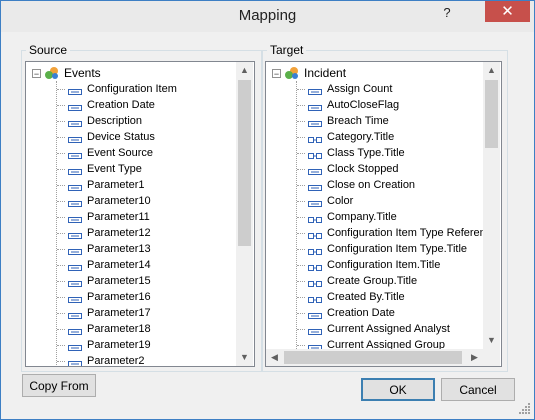  I want to click on source-tree-item-label: Parameter17, so click(119, 313).